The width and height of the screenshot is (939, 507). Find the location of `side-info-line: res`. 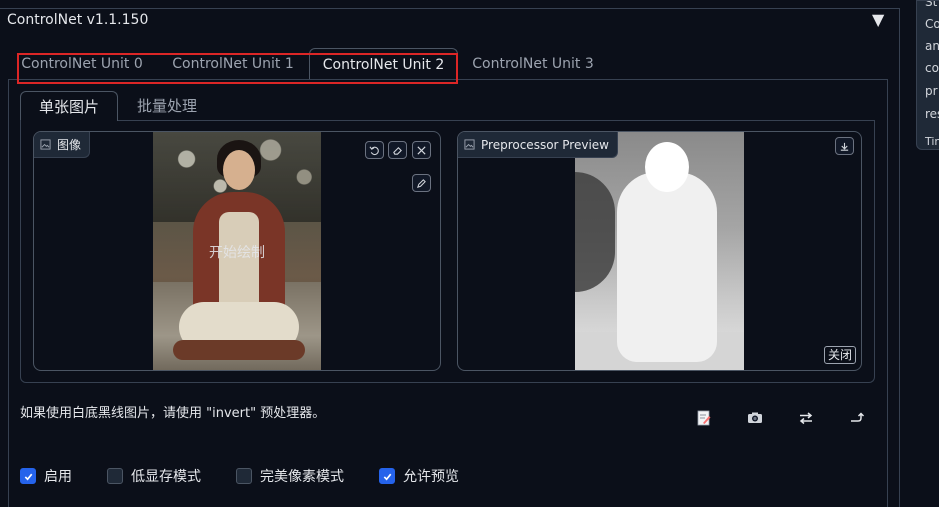

side-info-line: res is located at coordinates (932, 114).